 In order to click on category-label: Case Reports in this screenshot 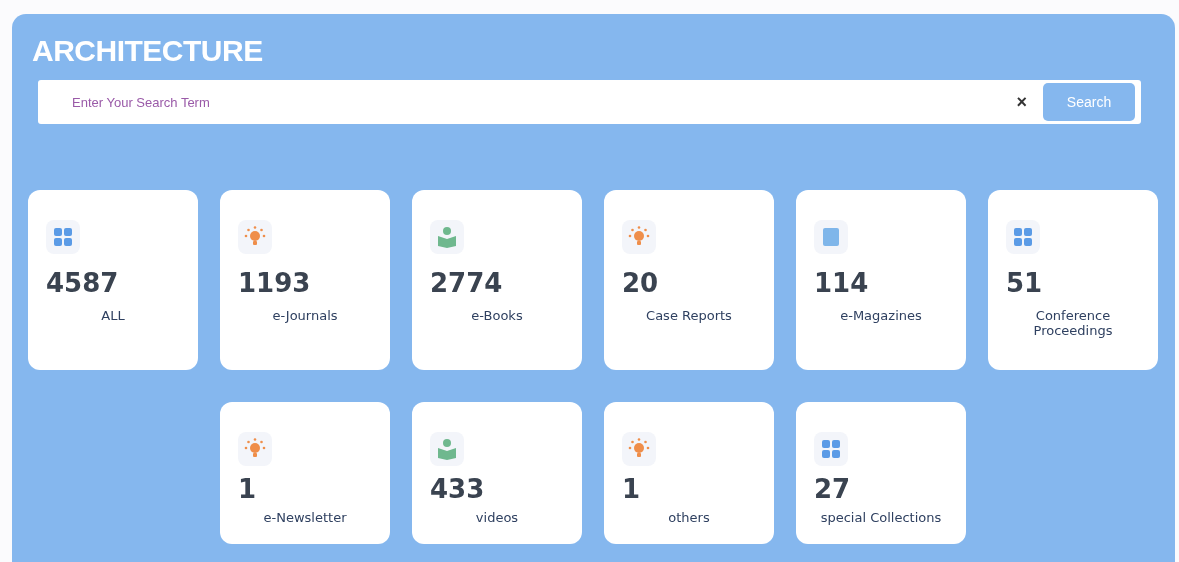, I will do `click(689, 315)`.